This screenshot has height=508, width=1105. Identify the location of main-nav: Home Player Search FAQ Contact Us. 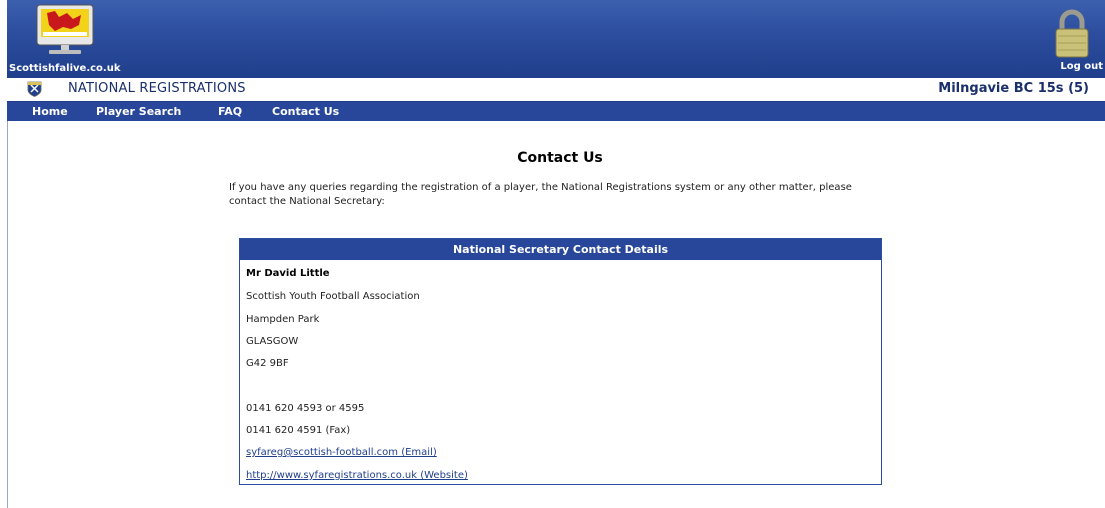
(556, 111).